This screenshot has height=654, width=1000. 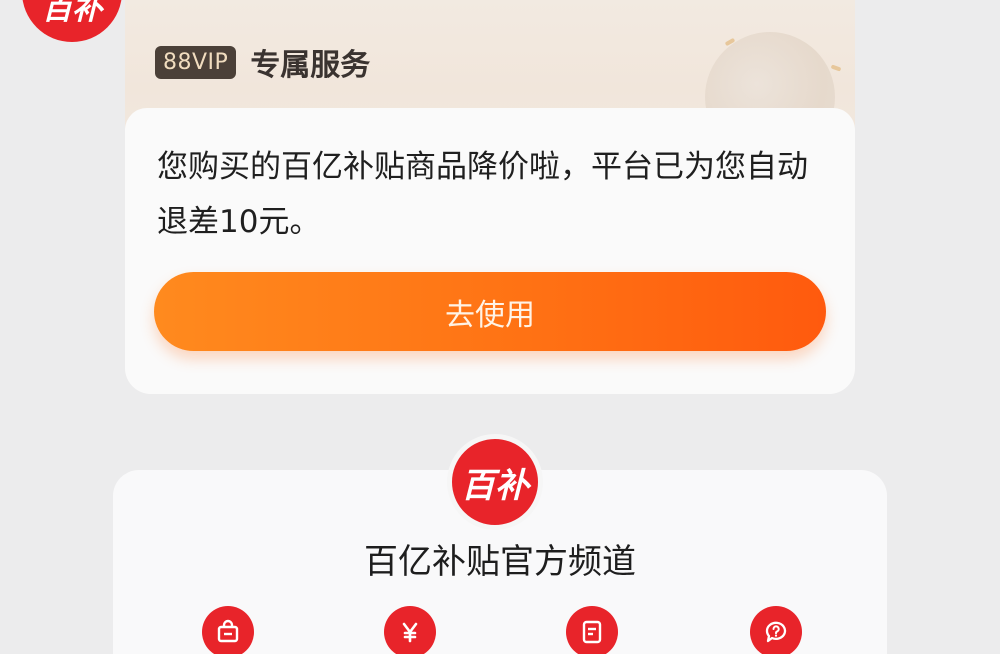 What do you see at coordinates (228, 630) in the screenshot?
I see `shopping-bag-icon` at bounding box center [228, 630].